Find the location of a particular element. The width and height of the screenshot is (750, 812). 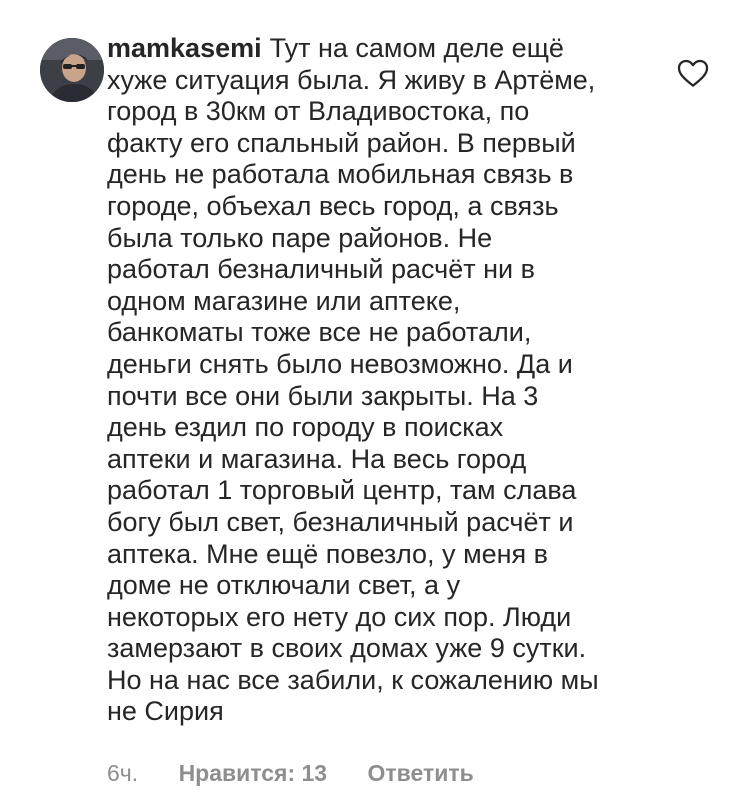

comment-text-line: город в 30км от Владивостока, по is located at coordinates (318, 111).